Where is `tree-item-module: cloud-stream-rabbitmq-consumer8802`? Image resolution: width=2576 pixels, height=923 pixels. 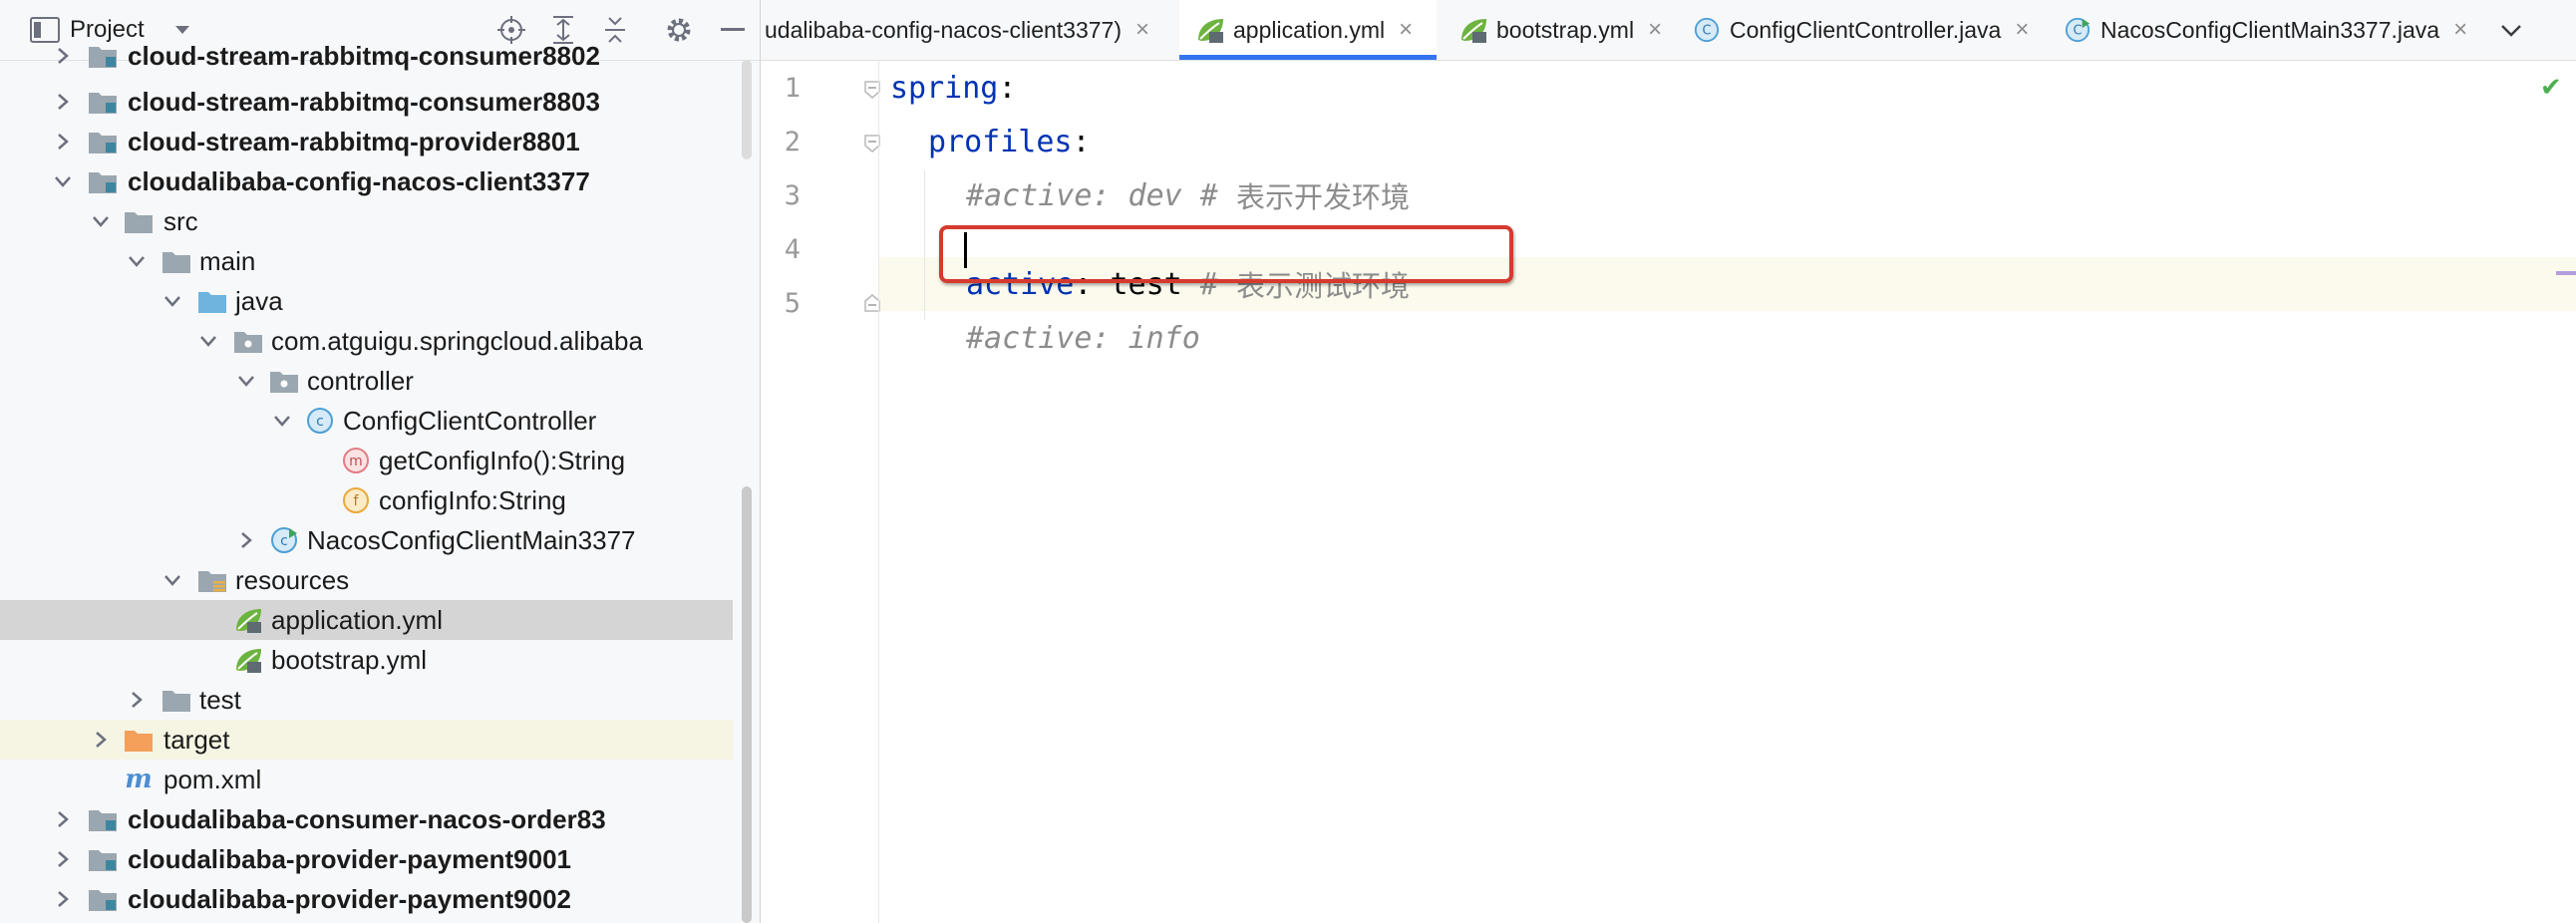
tree-item-module: cloud-stream-rabbitmq-consumer8802 is located at coordinates (366, 56).